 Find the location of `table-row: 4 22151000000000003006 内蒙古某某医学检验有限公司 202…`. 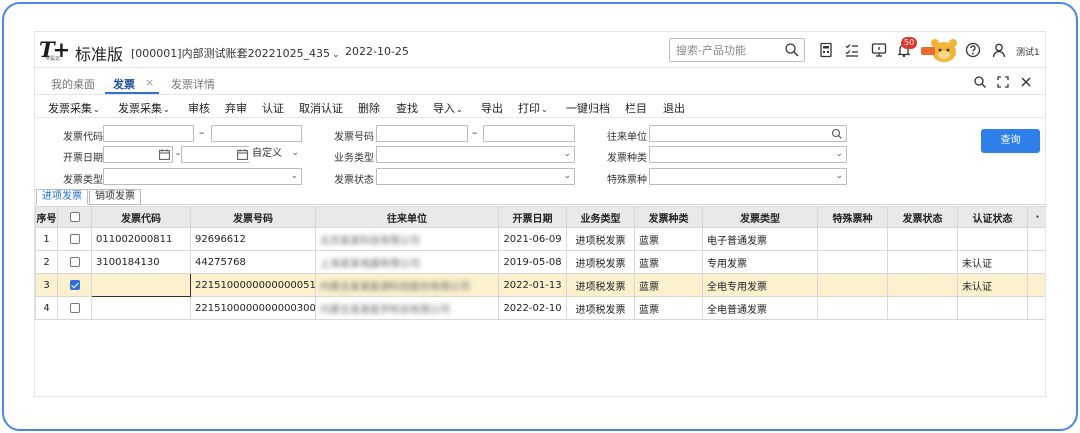

table-row: 4 22151000000000003006 内蒙古某某医学检验有限公司 202… is located at coordinates (540, 308).